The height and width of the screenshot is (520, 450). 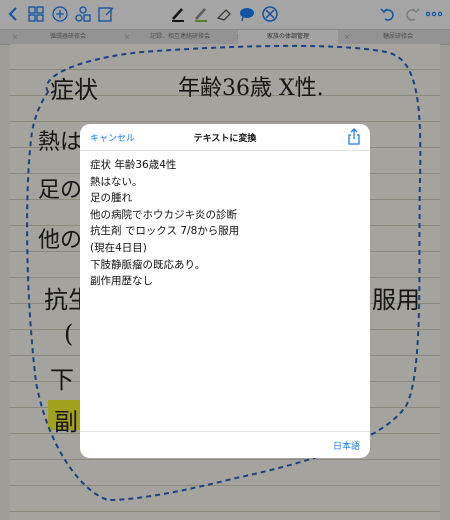 What do you see at coordinates (165, 231) in the screenshot?
I see `text-line: 抗生剤 でロックス 7/8から服用` at bounding box center [165, 231].